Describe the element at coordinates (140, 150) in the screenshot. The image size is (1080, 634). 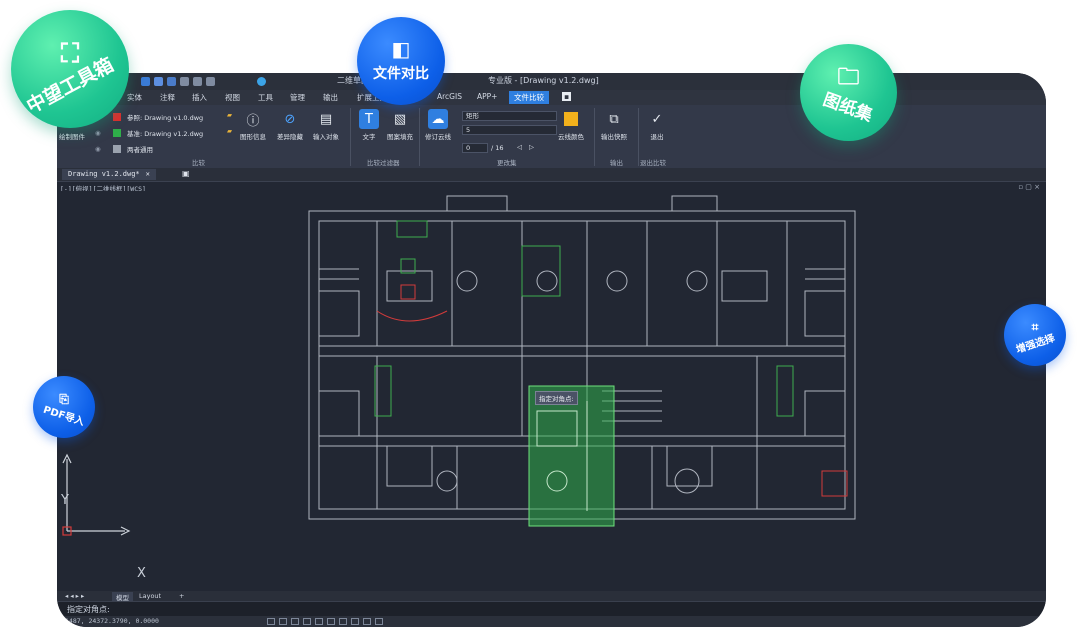
I see `common-label: 两者通用` at that location.